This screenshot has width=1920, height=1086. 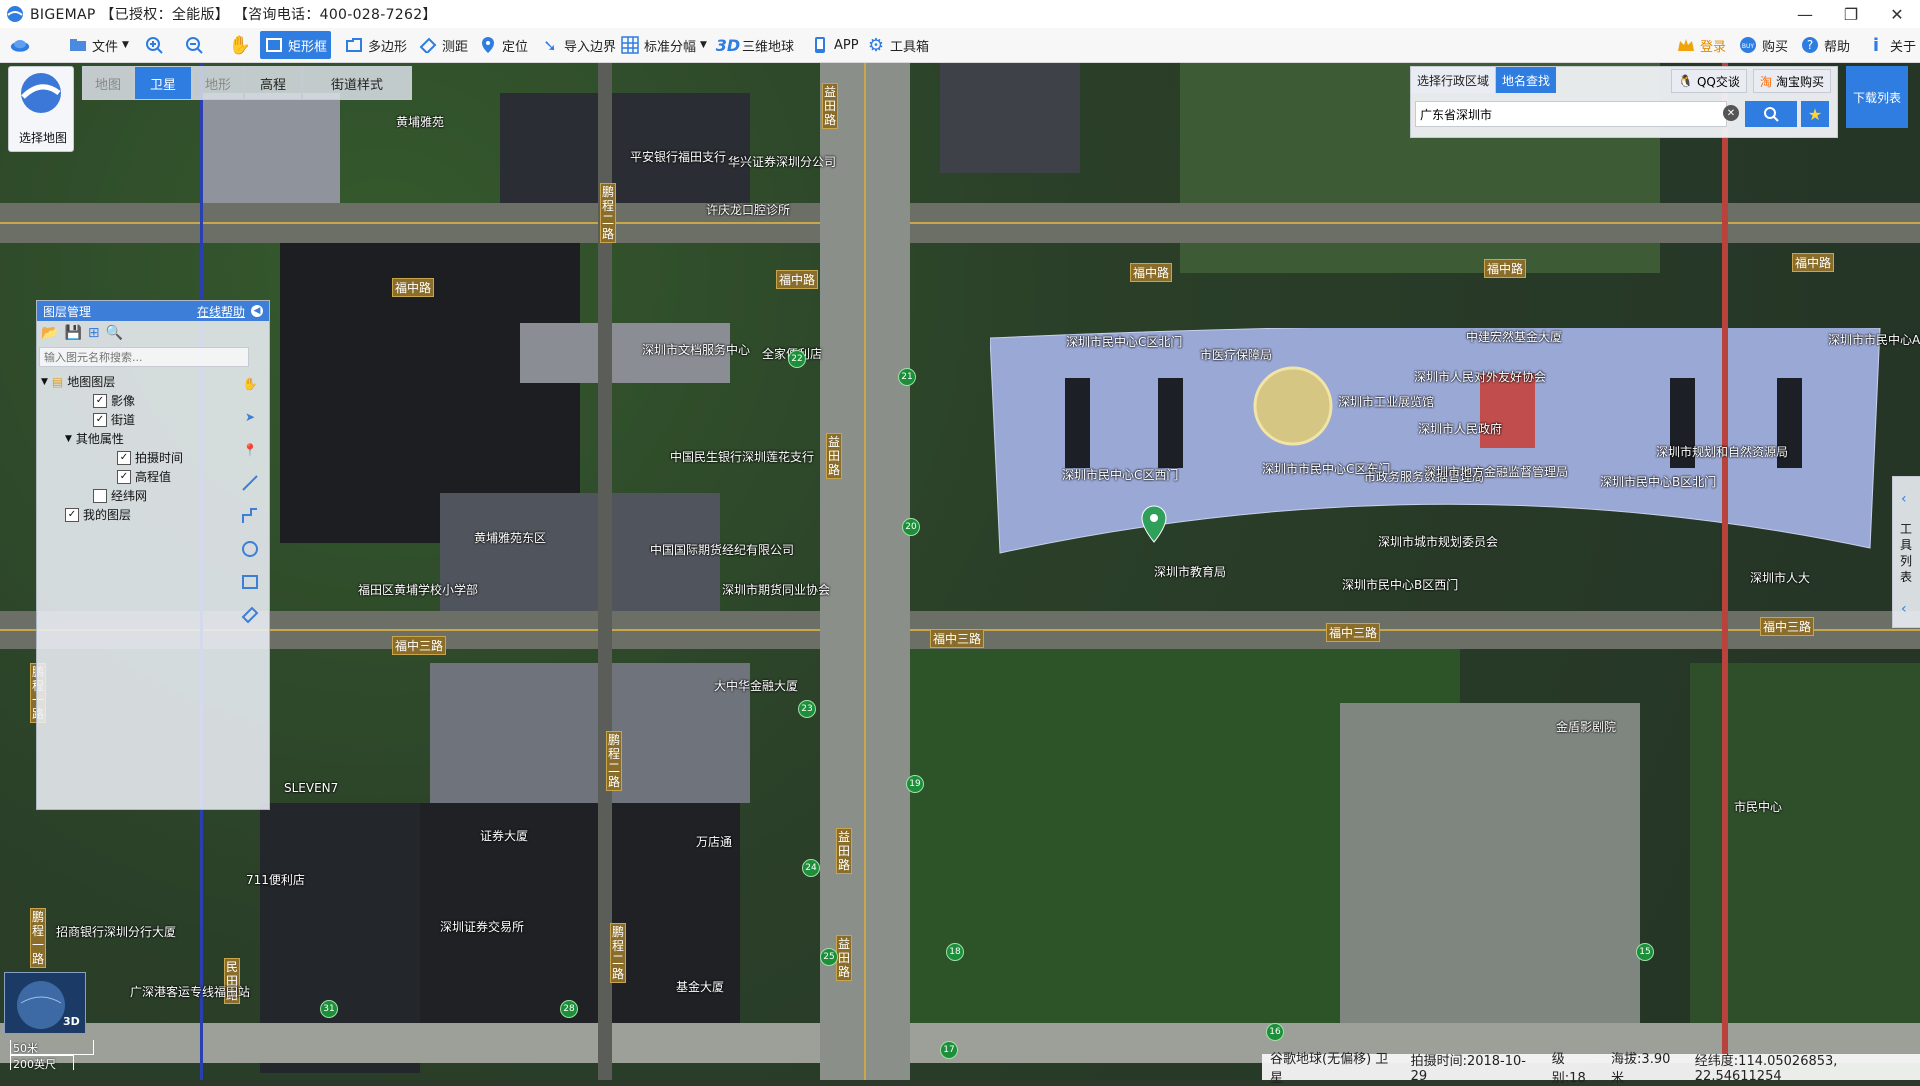 I want to click on about-label: 关于, so click(x=1903, y=47).